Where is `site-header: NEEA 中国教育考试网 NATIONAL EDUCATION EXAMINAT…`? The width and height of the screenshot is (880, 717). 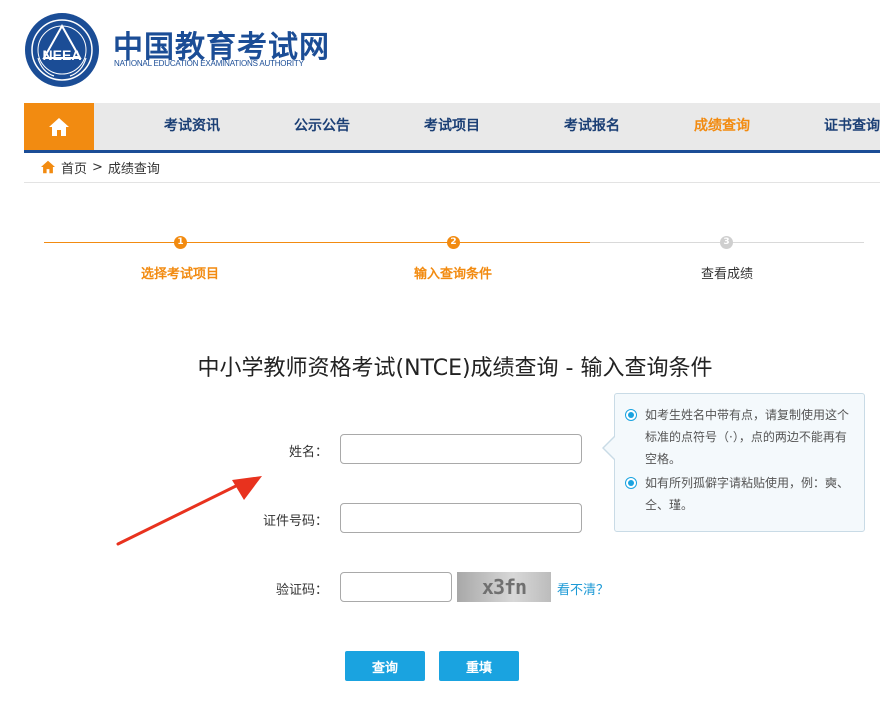 site-header: NEEA 中国教育考试网 NATIONAL EDUCATION EXAMINAT… is located at coordinates (440, 51).